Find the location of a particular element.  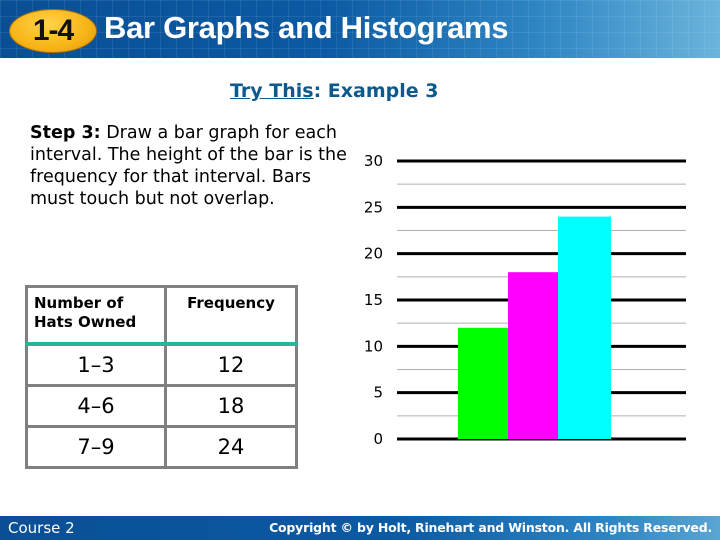

y-tick-label: 20 is located at coordinates (373, 254).